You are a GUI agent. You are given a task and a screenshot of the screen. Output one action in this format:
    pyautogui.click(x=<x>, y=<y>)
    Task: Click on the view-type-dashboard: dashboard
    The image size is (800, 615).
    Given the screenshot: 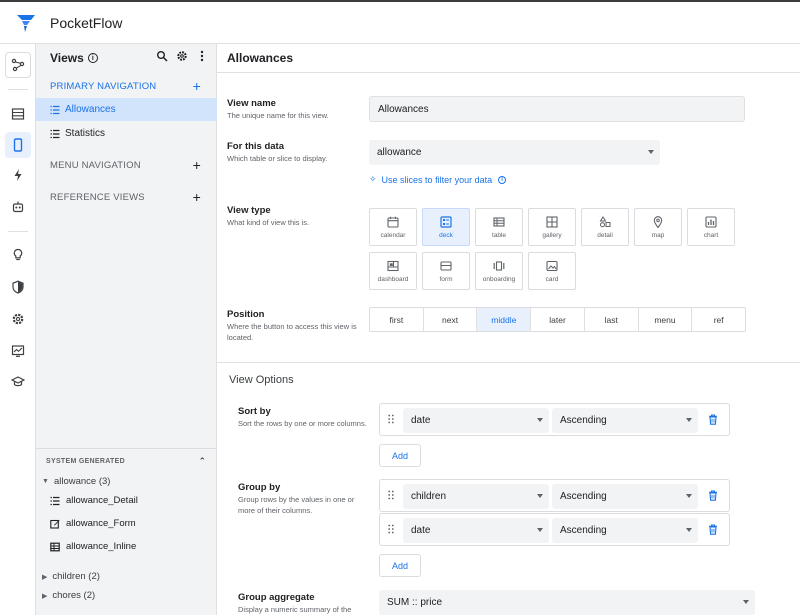 What is the action you would take?
    pyautogui.click(x=393, y=271)
    